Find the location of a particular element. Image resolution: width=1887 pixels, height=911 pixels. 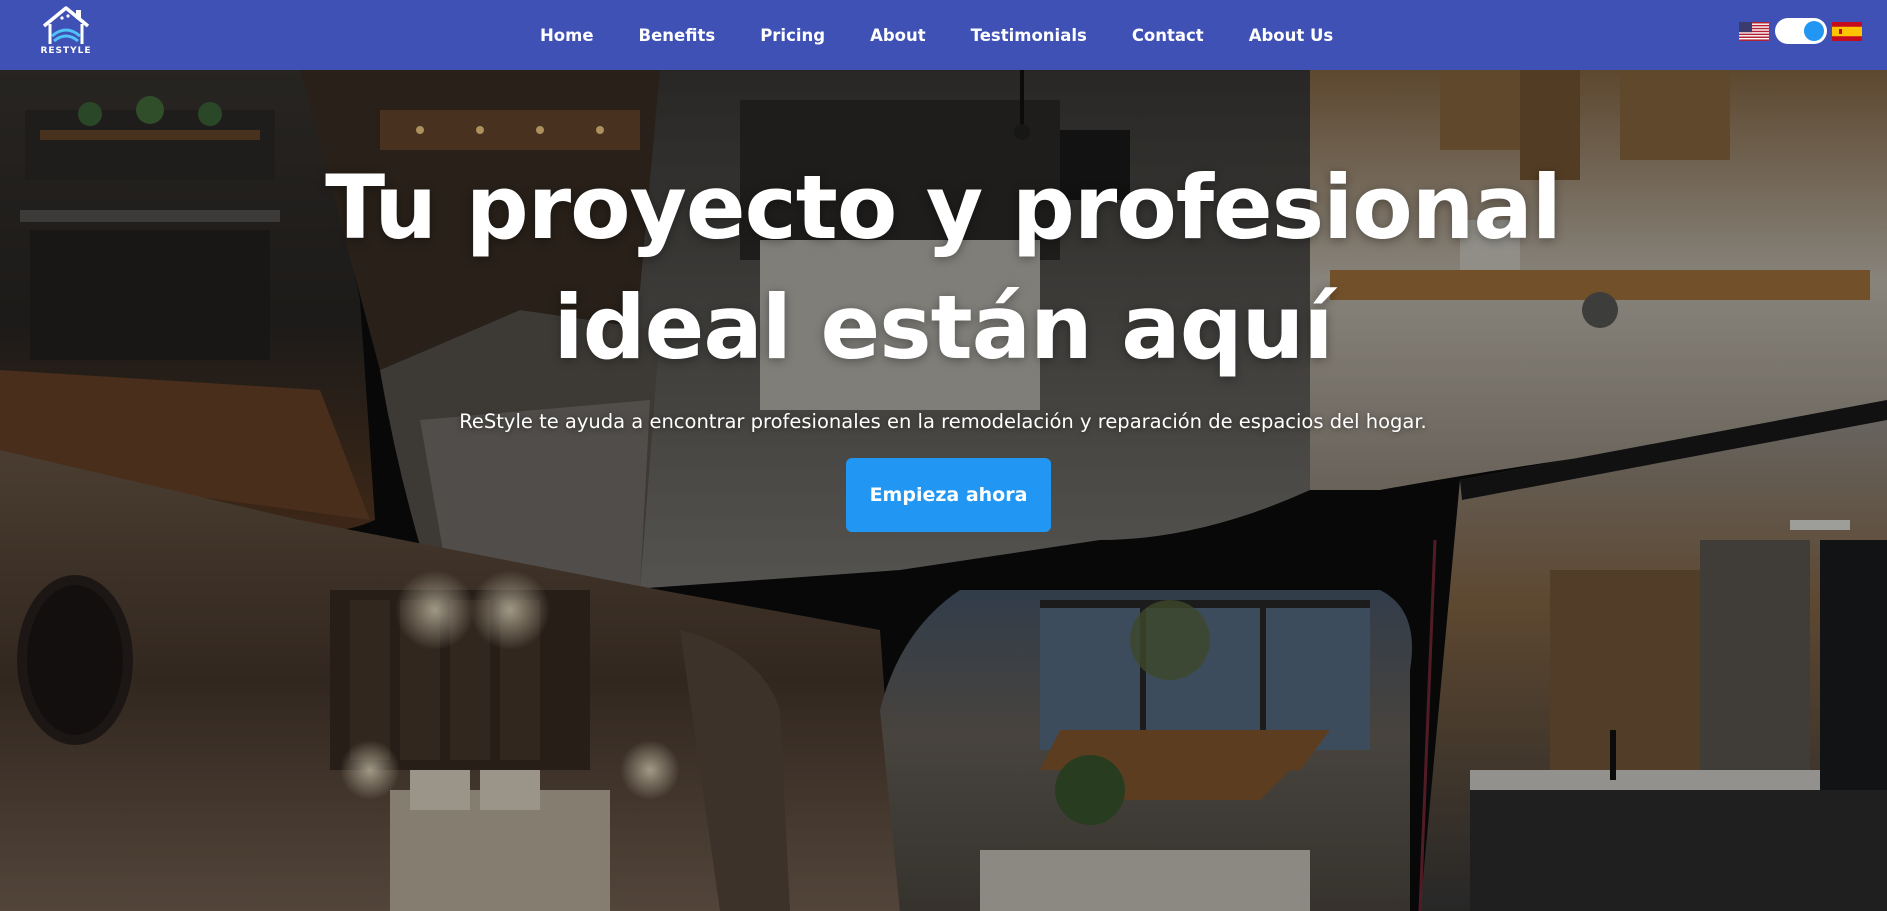

nav-link-testimonials: Testimonials is located at coordinates (1029, 35).